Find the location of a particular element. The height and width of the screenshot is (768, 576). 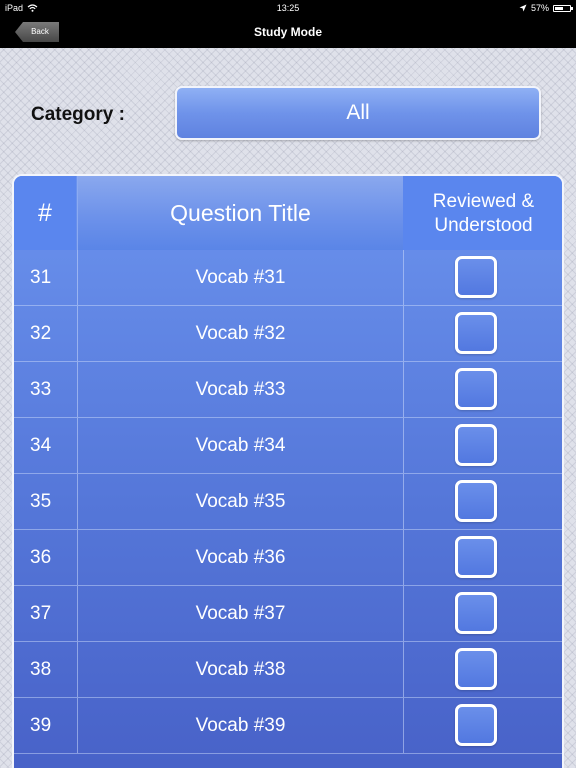

table-row: 33 Vocab #33 is located at coordinates (288, 390).